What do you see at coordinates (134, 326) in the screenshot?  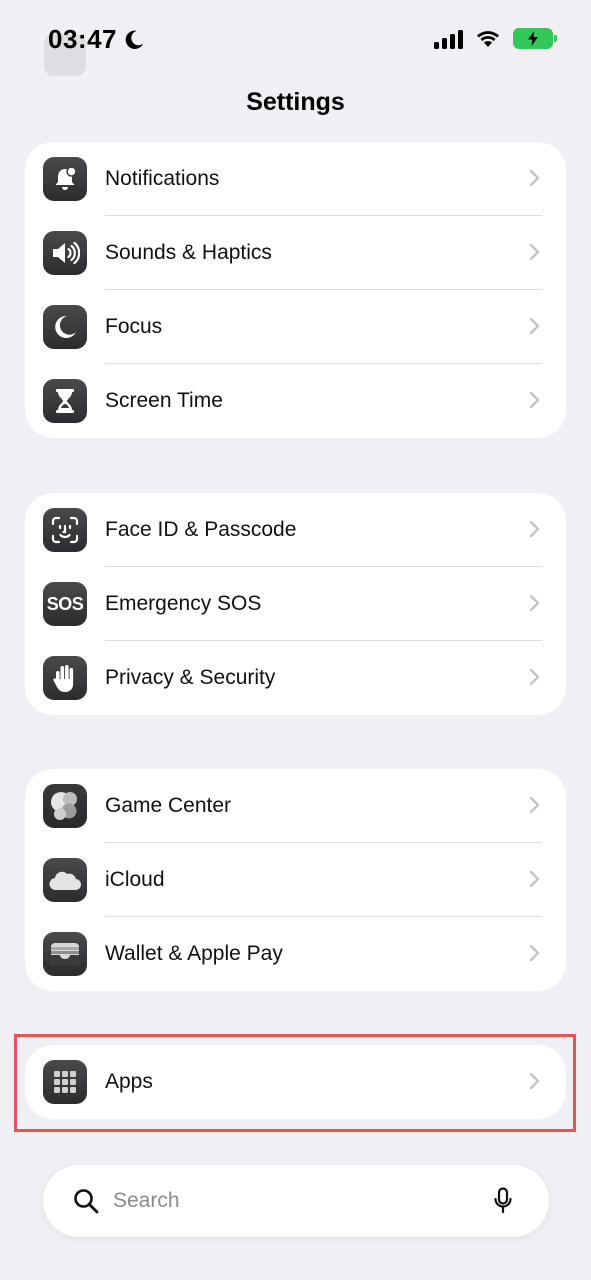 I see `row-label: Focus` at bounding box center [134, 326].